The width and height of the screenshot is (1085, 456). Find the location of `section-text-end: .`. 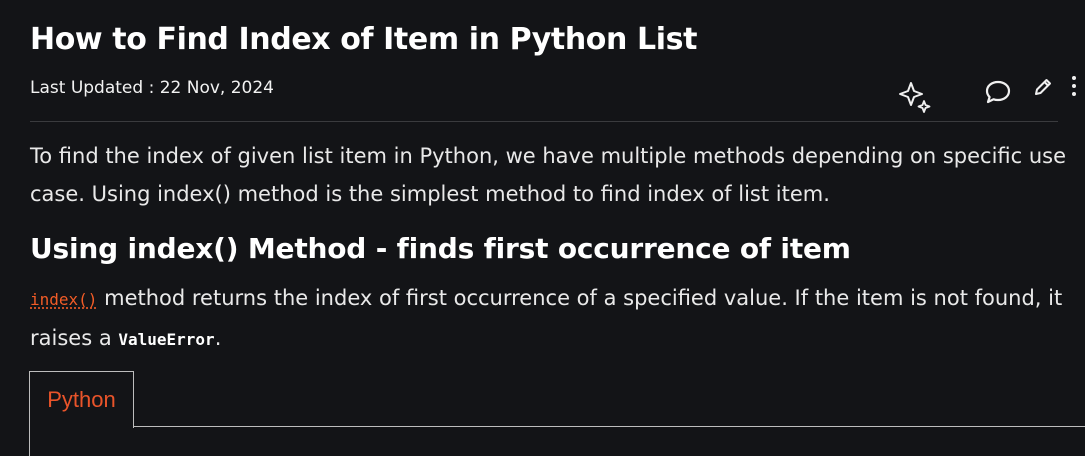

section-text-end: . is located at coordinates (218, 338).